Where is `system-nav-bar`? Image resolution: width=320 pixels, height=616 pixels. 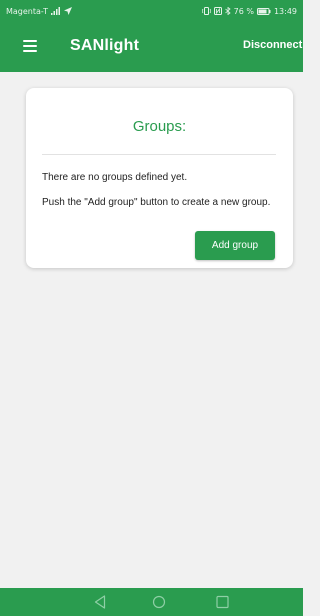
system-nav-bar is located at coordinates (151, 602).